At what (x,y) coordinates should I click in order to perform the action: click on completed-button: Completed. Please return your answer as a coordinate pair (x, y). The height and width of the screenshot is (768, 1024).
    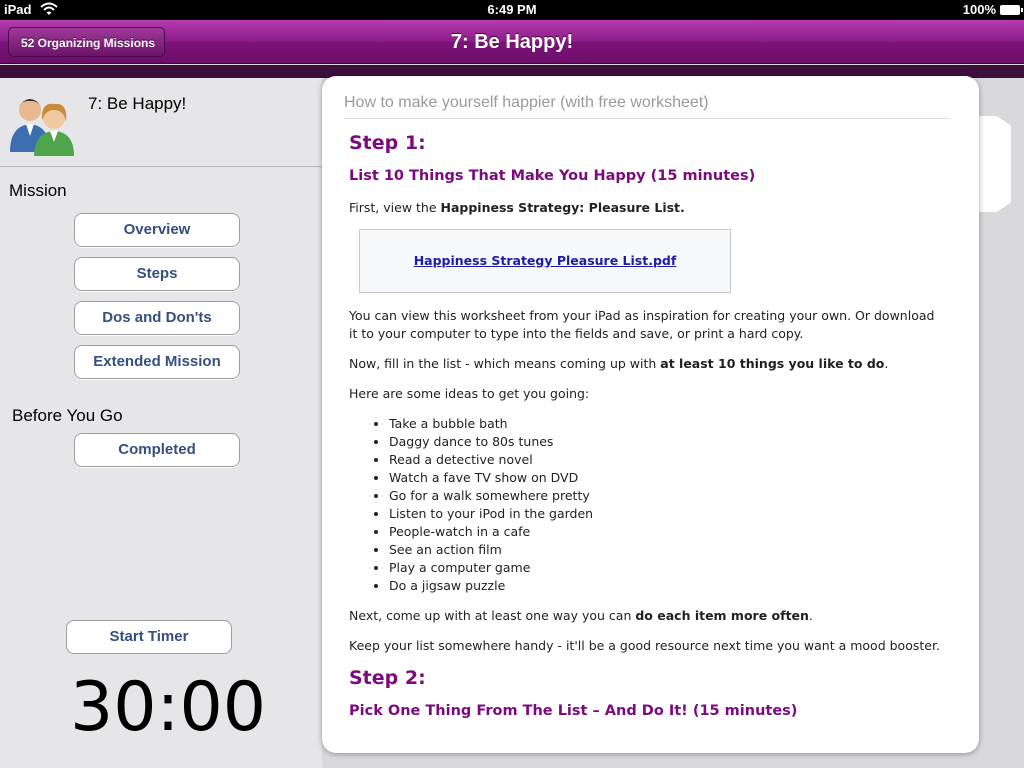
    Looking at the image, I should click on (157, 450).